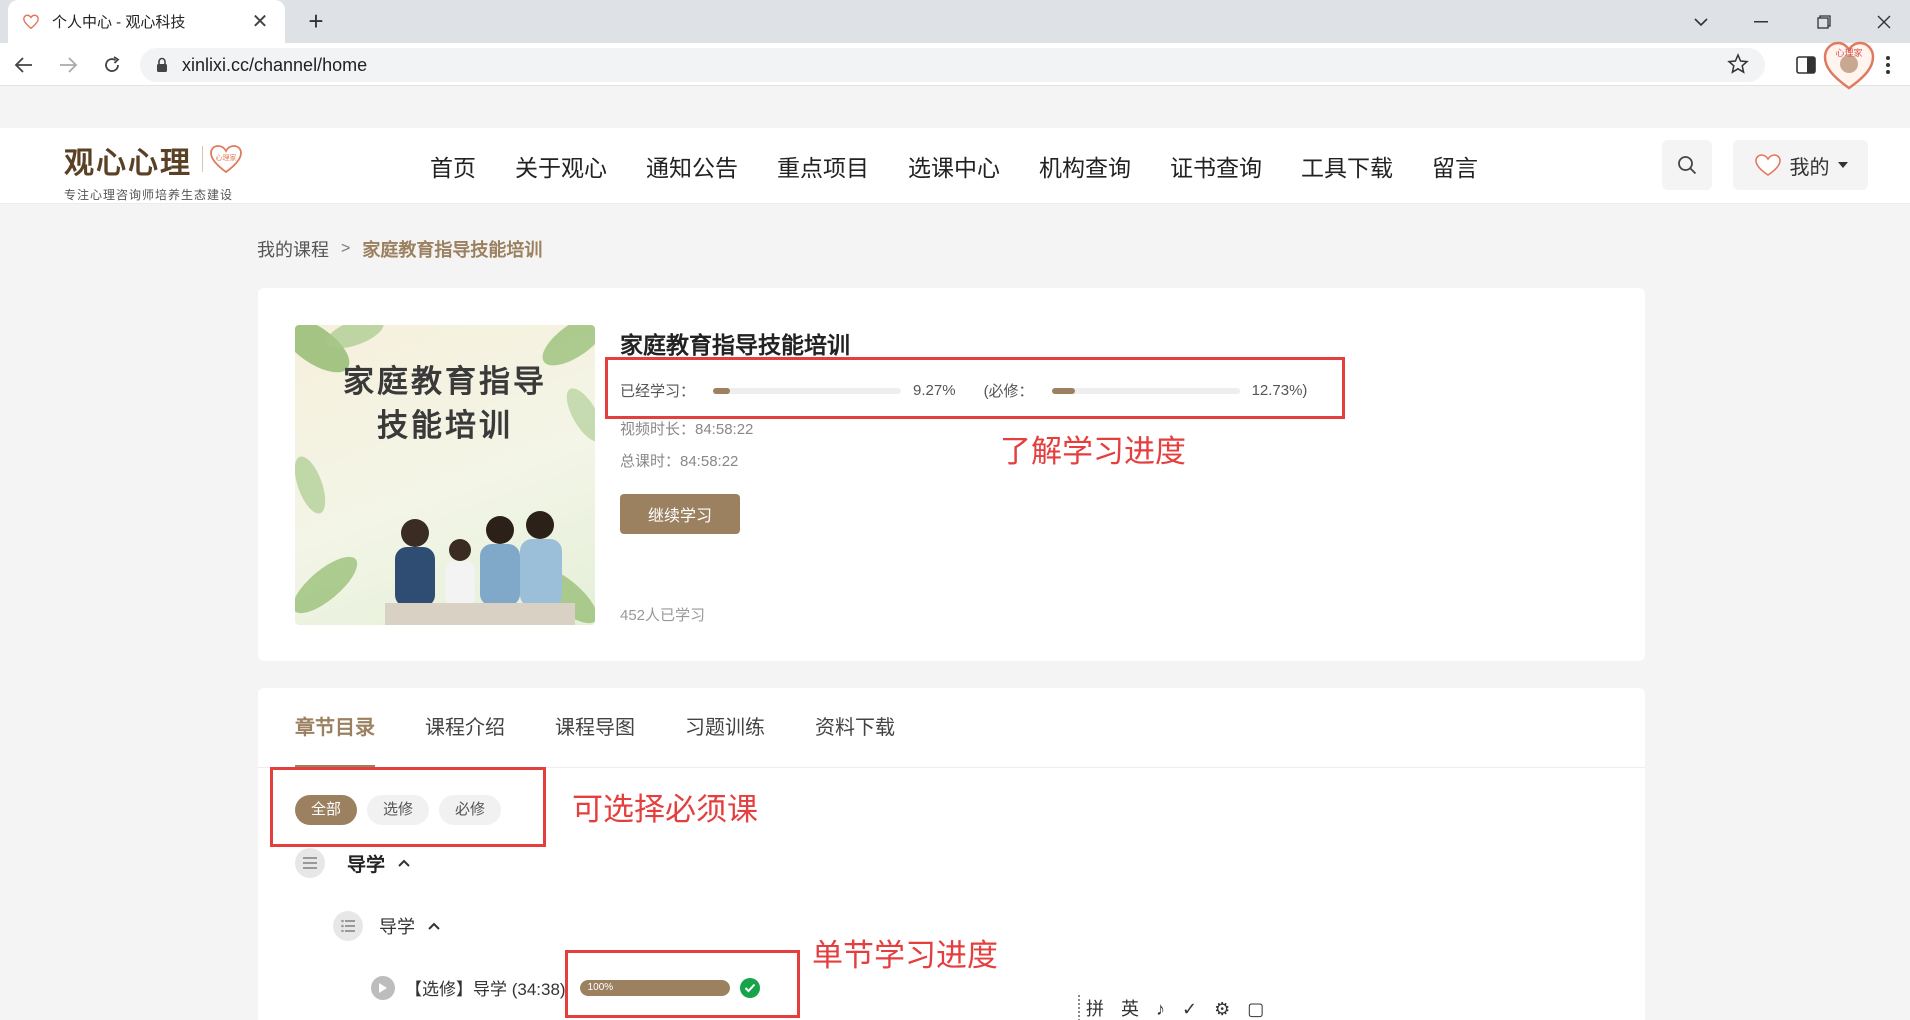 The height and width of the screenshot is (1020, 1910). What do you see at coordinates (1455, 166) in the screenshot?
I see `nav-message: 留言` at bounding box center [1455, 166].